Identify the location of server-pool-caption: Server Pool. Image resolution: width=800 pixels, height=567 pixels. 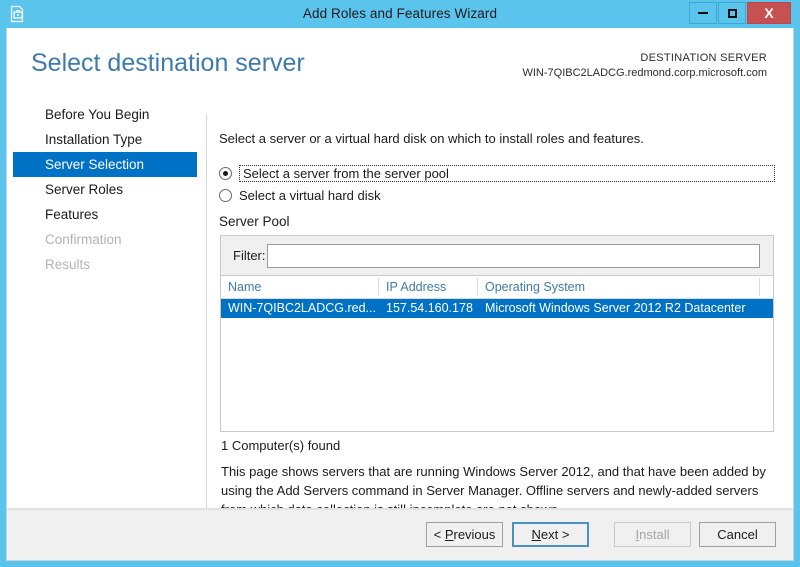
(254, 221).